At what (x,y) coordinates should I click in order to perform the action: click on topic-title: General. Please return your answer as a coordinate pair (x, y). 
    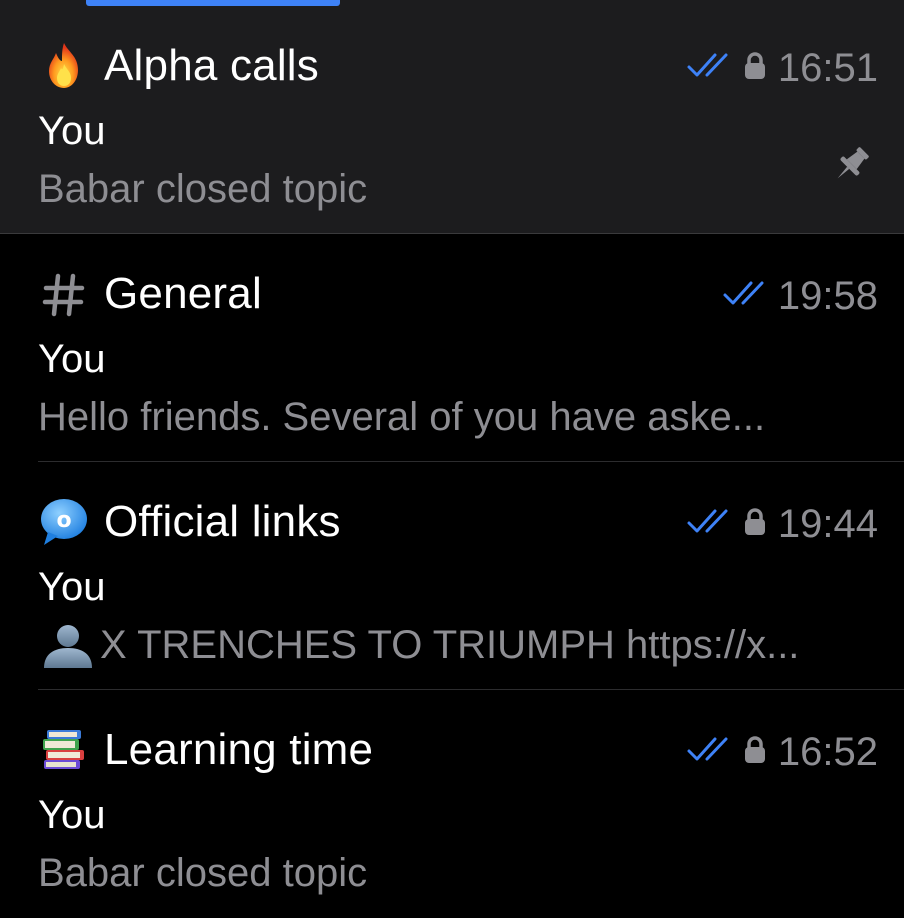
    Looking at the image, I should click on (183, 293).